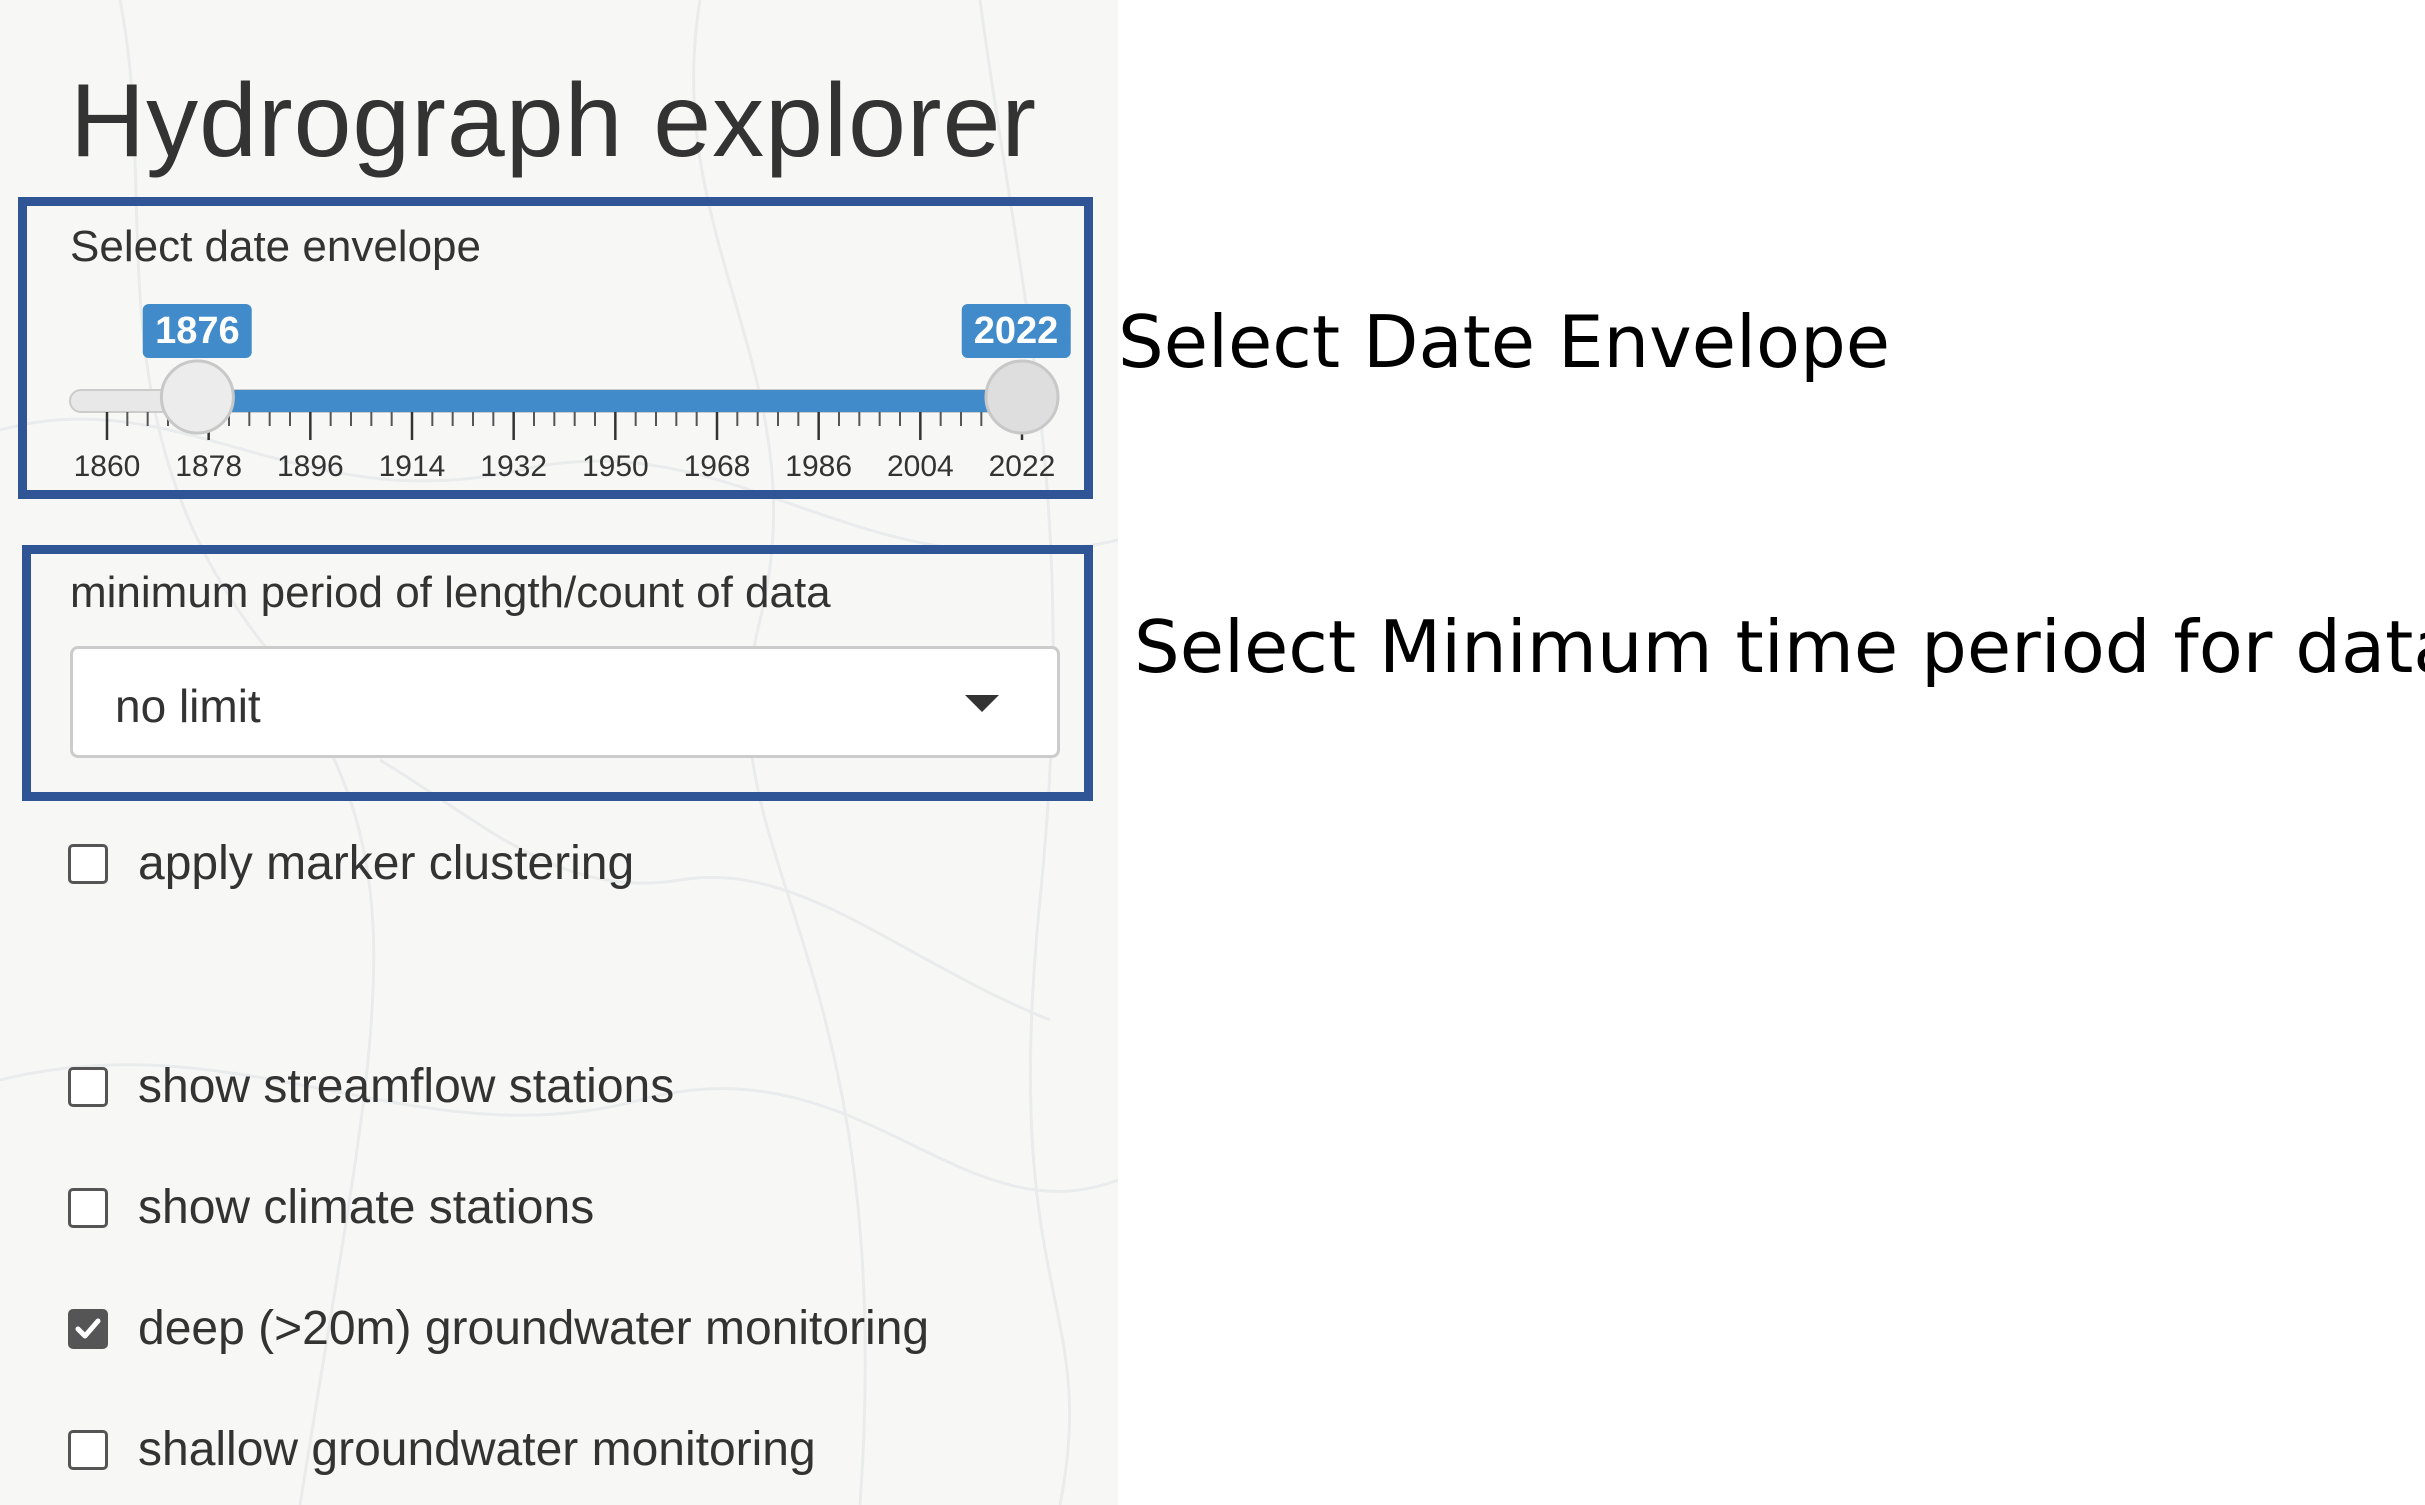 The image size is (2425, 1505). Describe the element at coordinates (386, 863) in the screenshot. I see `checkbox-label: apply marker clustering` at that location.